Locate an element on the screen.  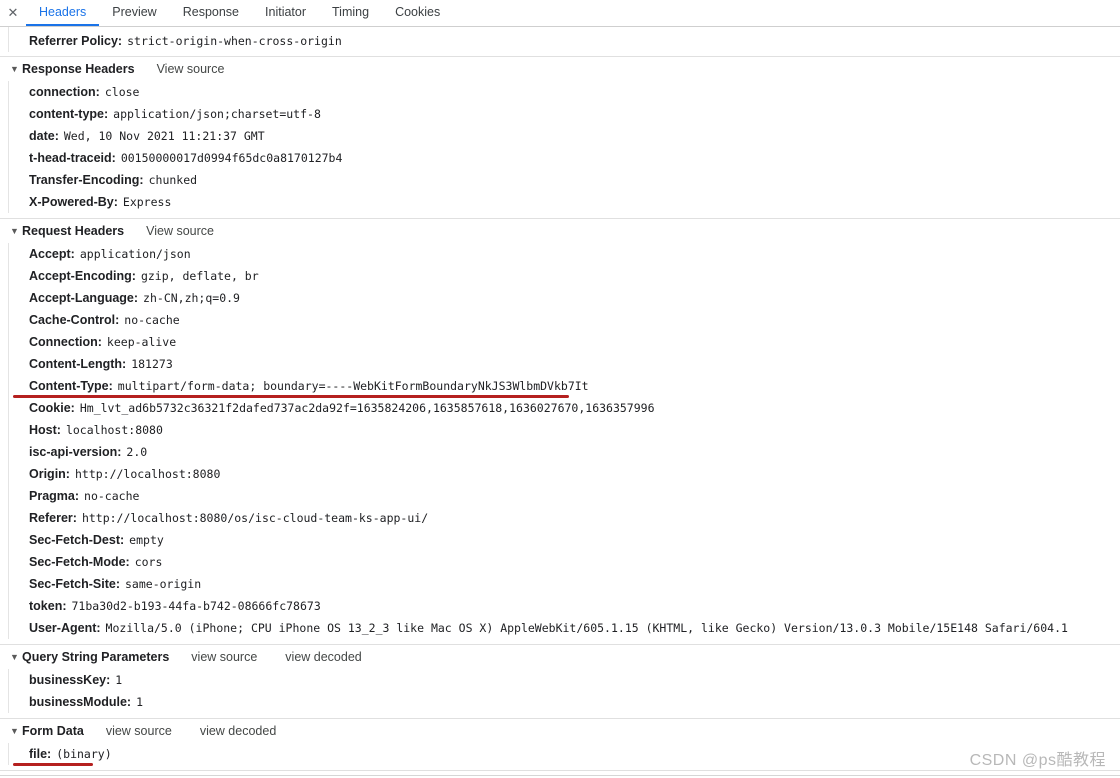
header-row: Cache-Control: no-cache is located at coordinates (564, 320).